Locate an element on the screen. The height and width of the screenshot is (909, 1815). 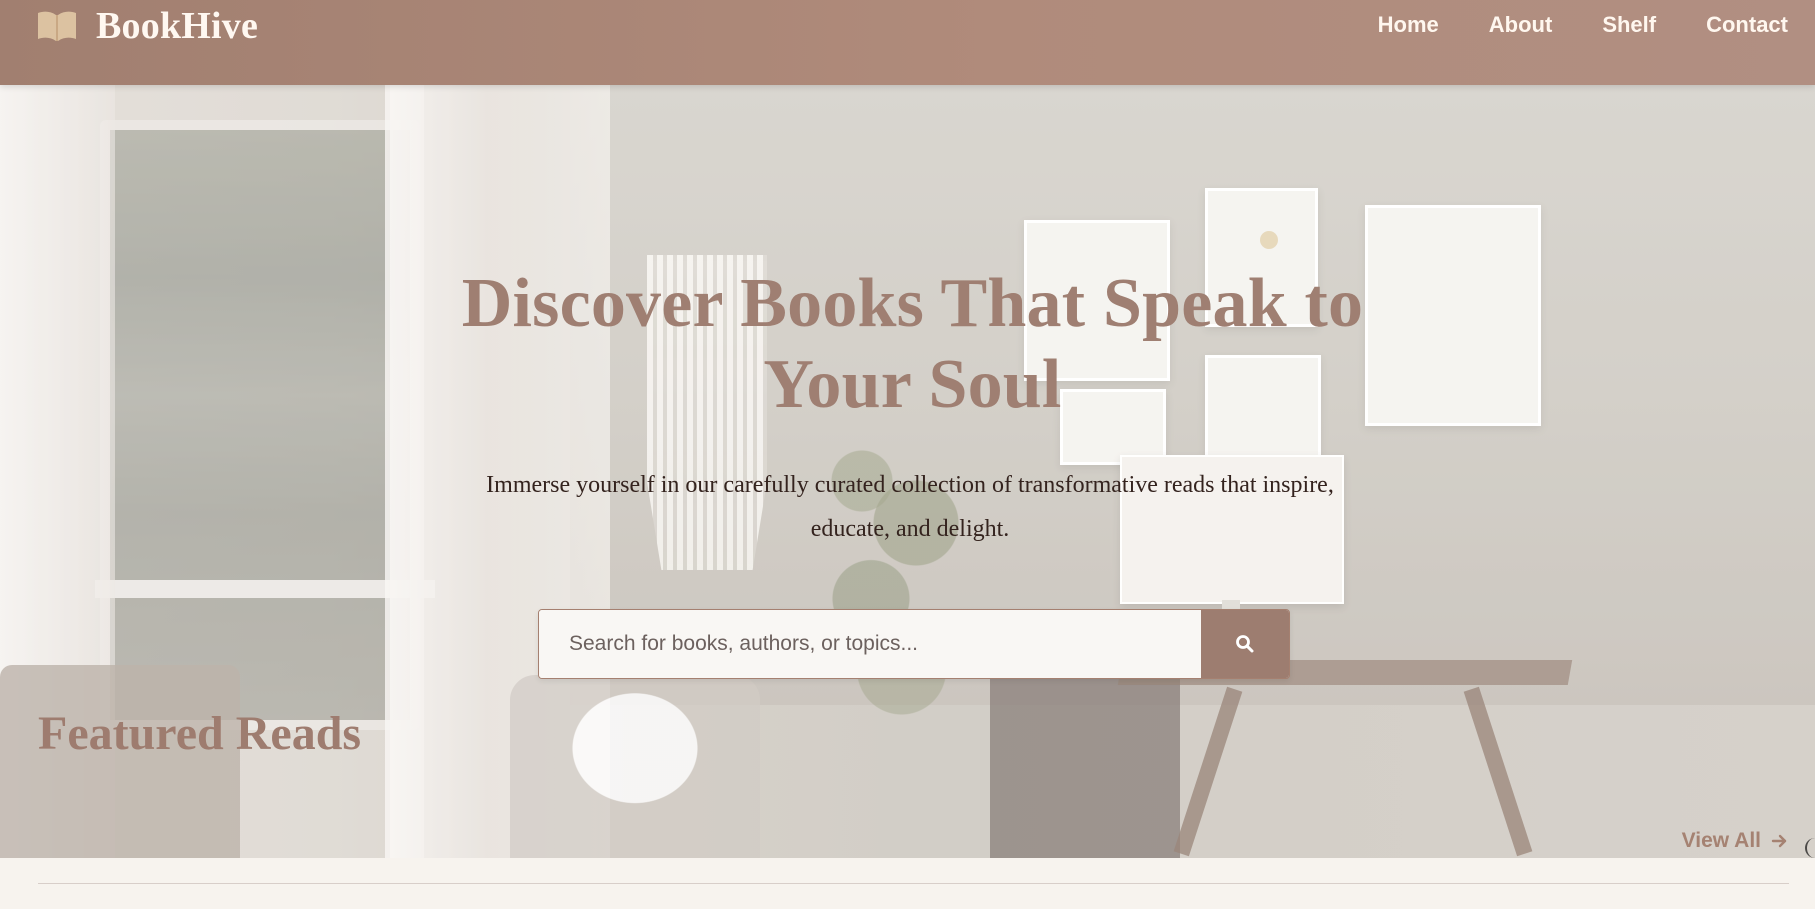
view-all-link: View All is located at coordinates (1735, 841).